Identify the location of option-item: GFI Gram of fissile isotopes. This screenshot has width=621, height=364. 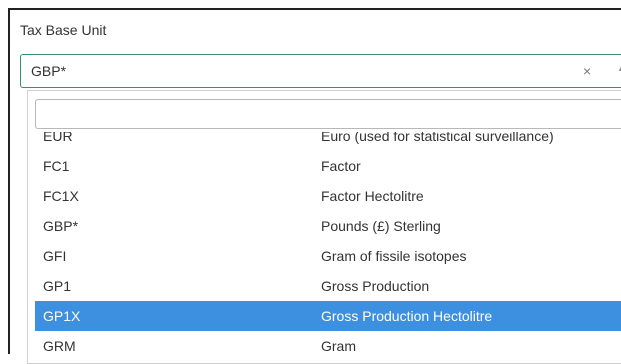
(328, 256).